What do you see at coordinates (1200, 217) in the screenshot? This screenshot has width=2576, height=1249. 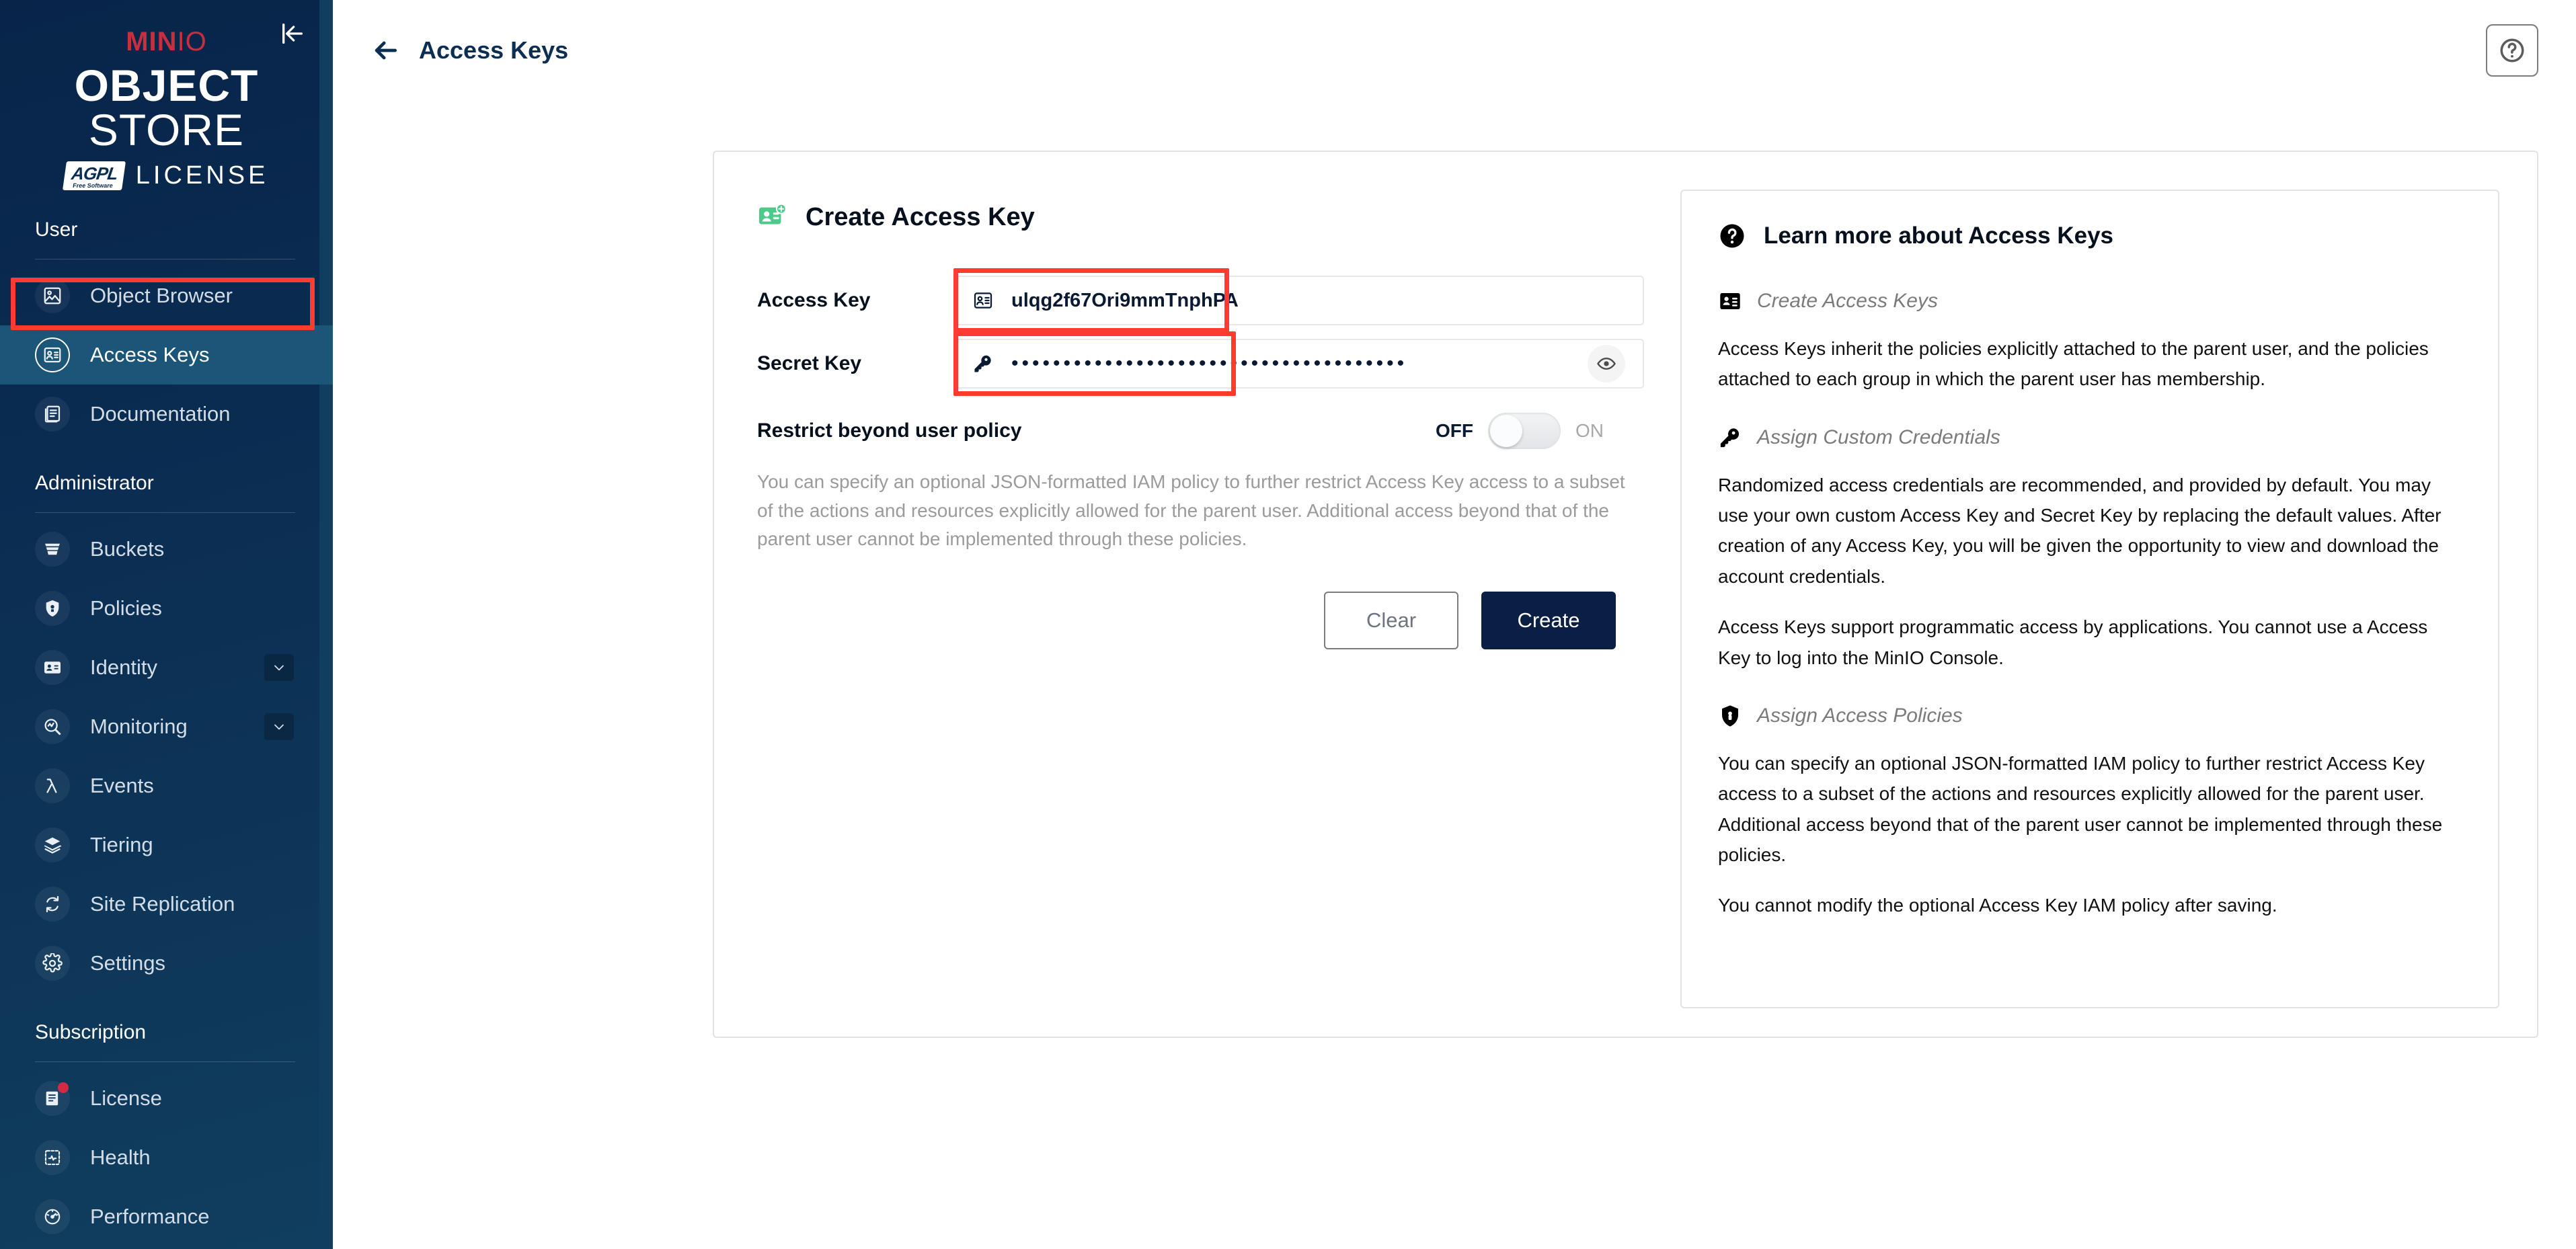 I see `card-heading: Create Access Key` at bounding box center [1200, 217].